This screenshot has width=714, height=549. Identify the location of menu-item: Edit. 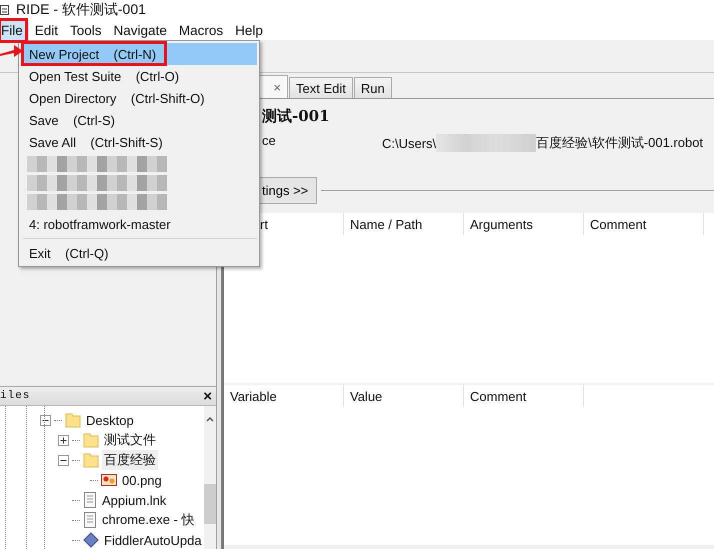
(46, 30).